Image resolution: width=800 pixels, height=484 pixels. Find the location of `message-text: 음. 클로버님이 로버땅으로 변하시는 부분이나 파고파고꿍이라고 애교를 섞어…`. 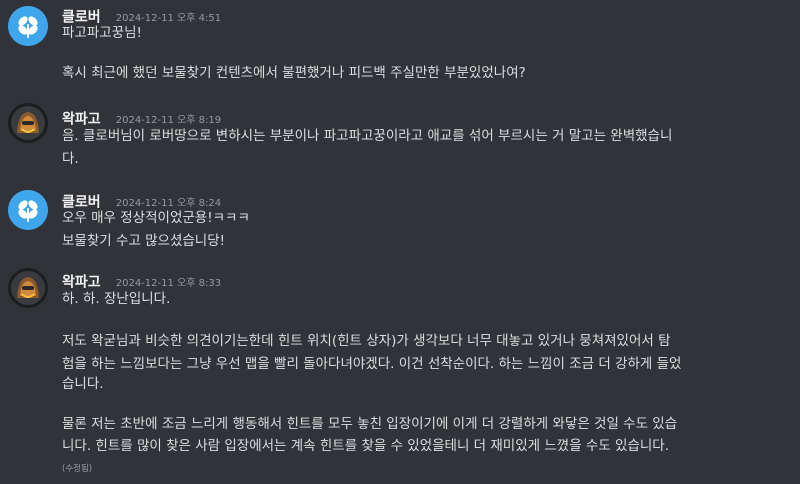

message-text: 음. 클로버님이 로버땅으로 변하시는 부분이나 파고파고꿍이라고 애교를 섞어… is located at coordinates (367, 136).